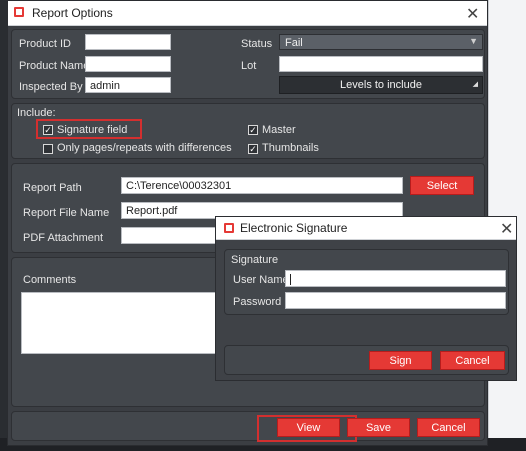 This screenshot has width=526, height=451. What do you see at coordinates (66, 213) in the screenshot?
I see `report-file-name-label: Report File Name` at bounding box center [66, 213].